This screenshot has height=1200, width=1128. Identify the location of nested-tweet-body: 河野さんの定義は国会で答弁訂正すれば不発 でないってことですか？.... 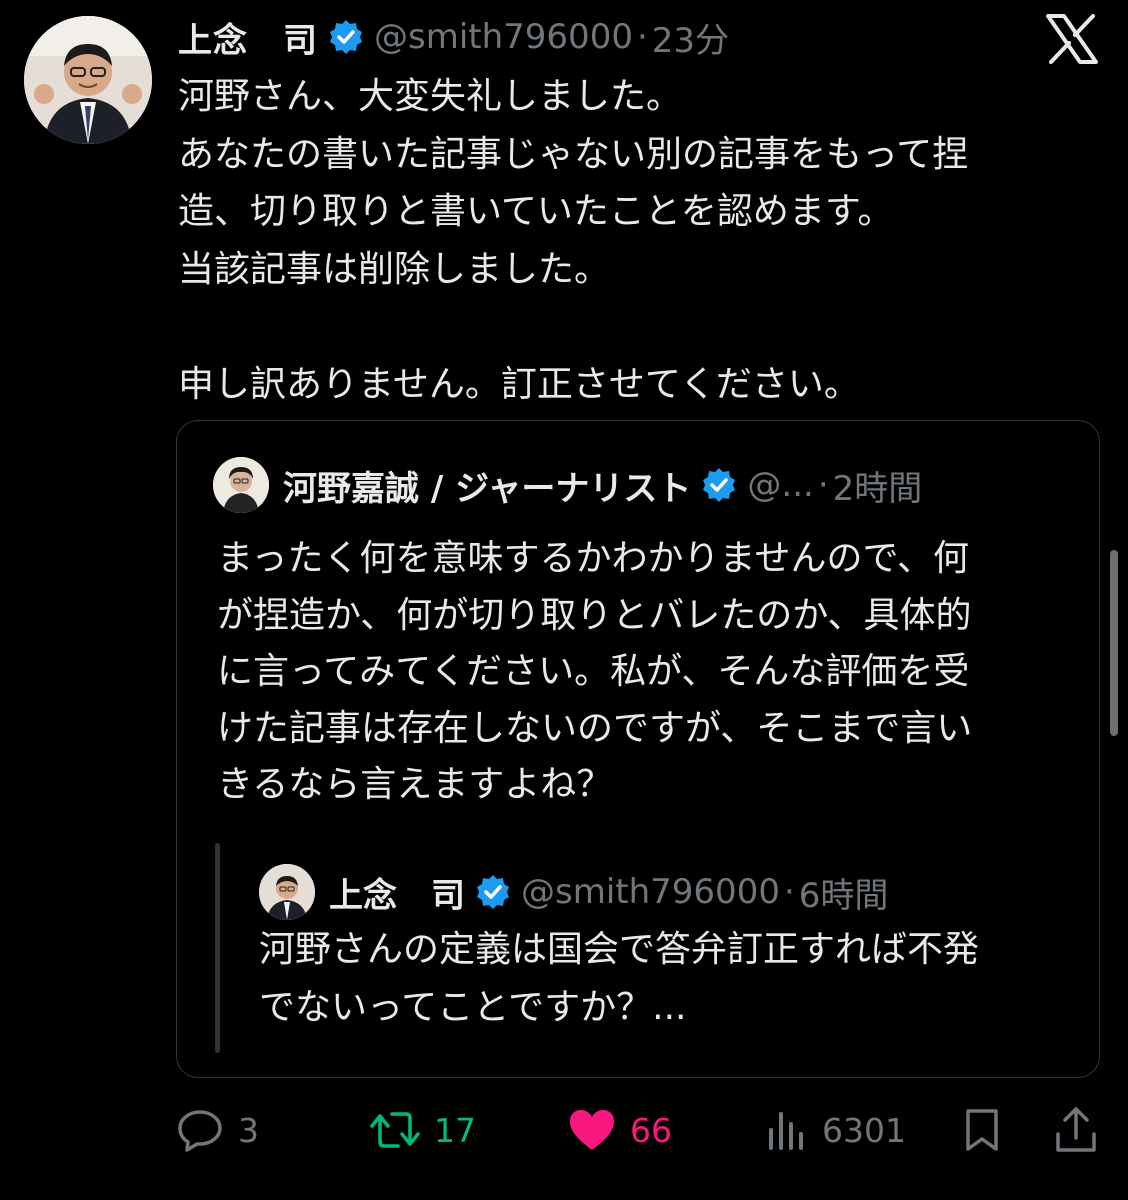
(669, 979).